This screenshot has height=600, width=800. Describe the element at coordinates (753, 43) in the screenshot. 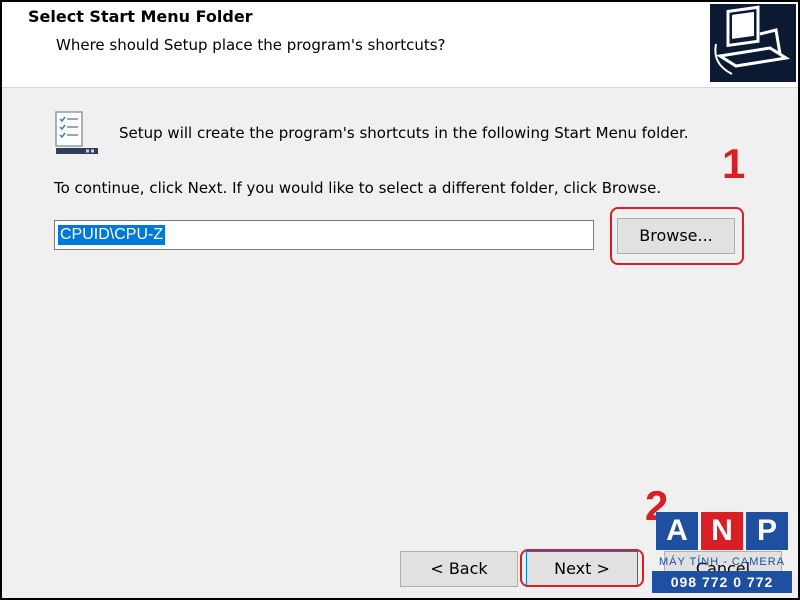

I see `computer-setup-icon` at that location.